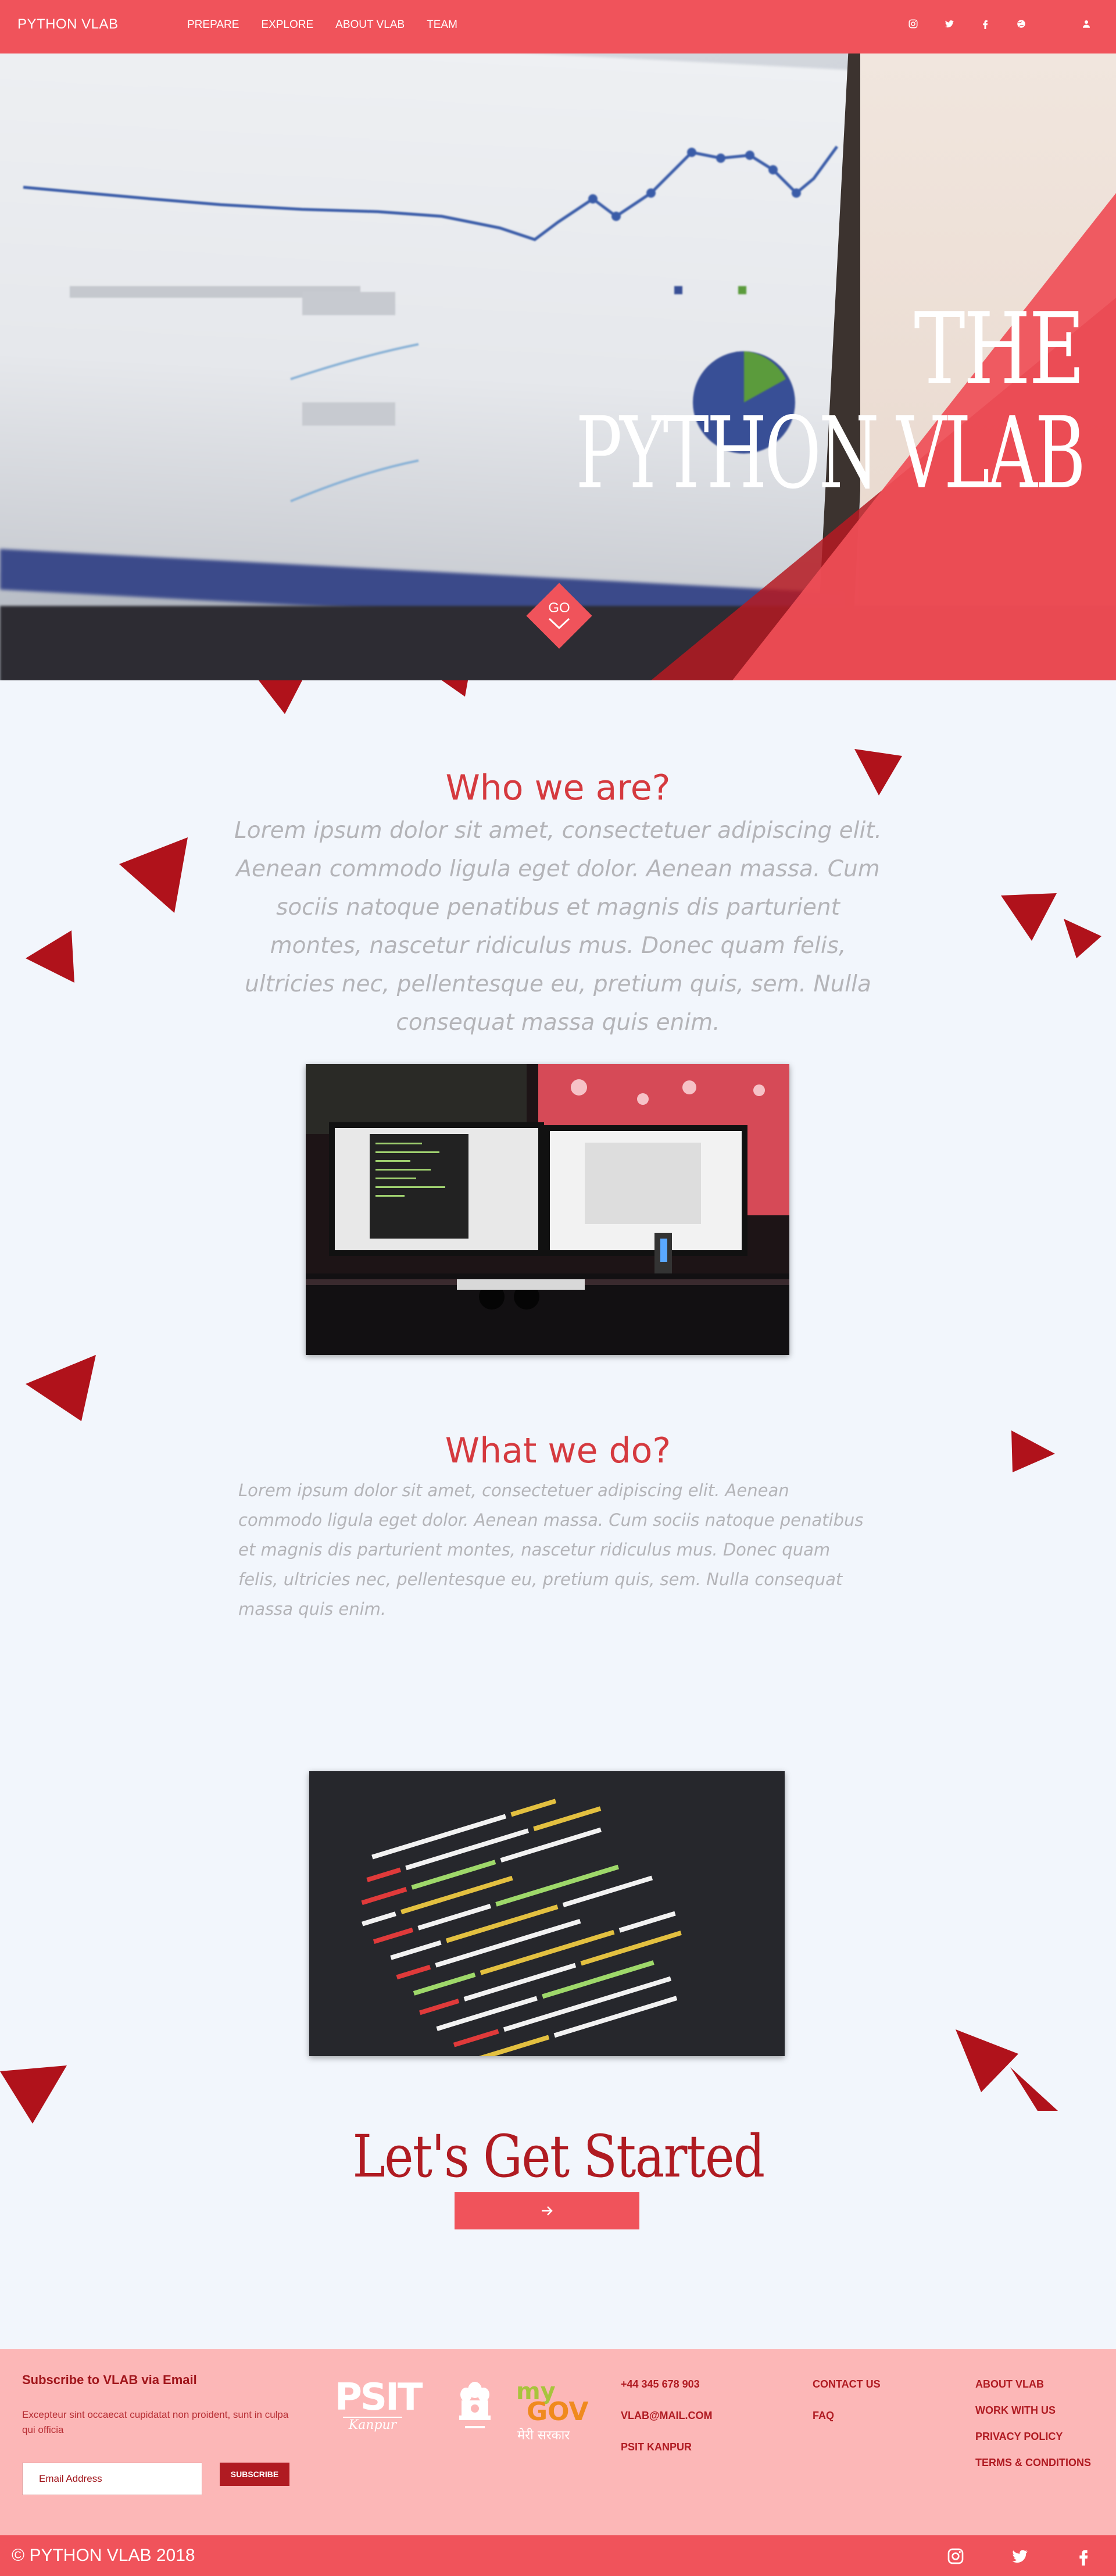 Image resolution: width=1116 pixels, height=2576 pixels. What do you see at coordinates (379, 2398) in the screenshot?
I see `psit-logo-text: PSIT` at bounding box center [379, 2398].